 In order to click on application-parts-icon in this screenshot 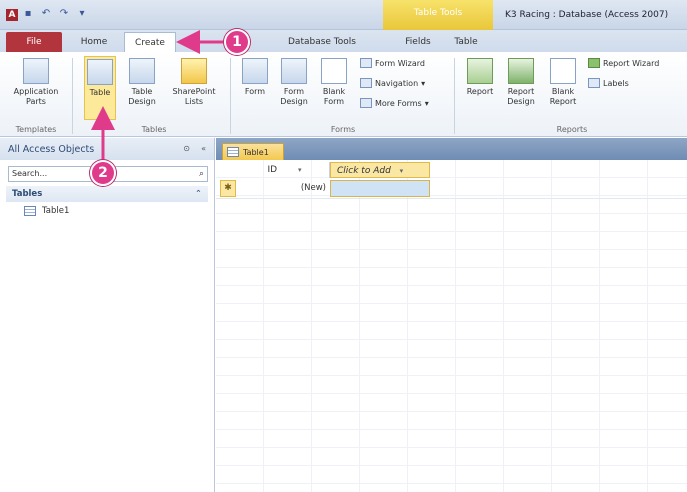, I will do `click(36, 71)`.